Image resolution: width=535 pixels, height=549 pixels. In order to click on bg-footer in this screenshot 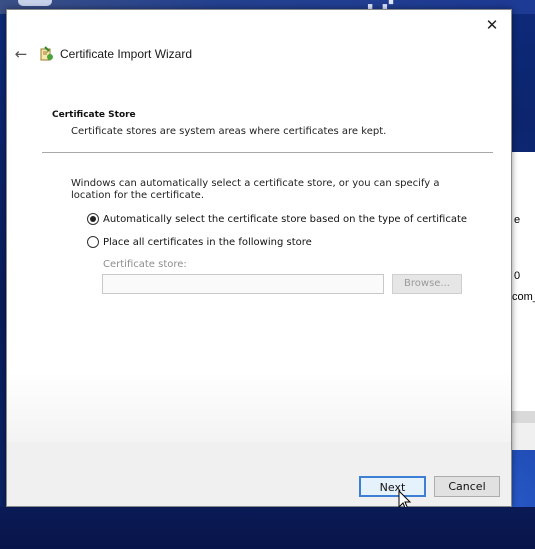, I will do `click(523, 436)`.